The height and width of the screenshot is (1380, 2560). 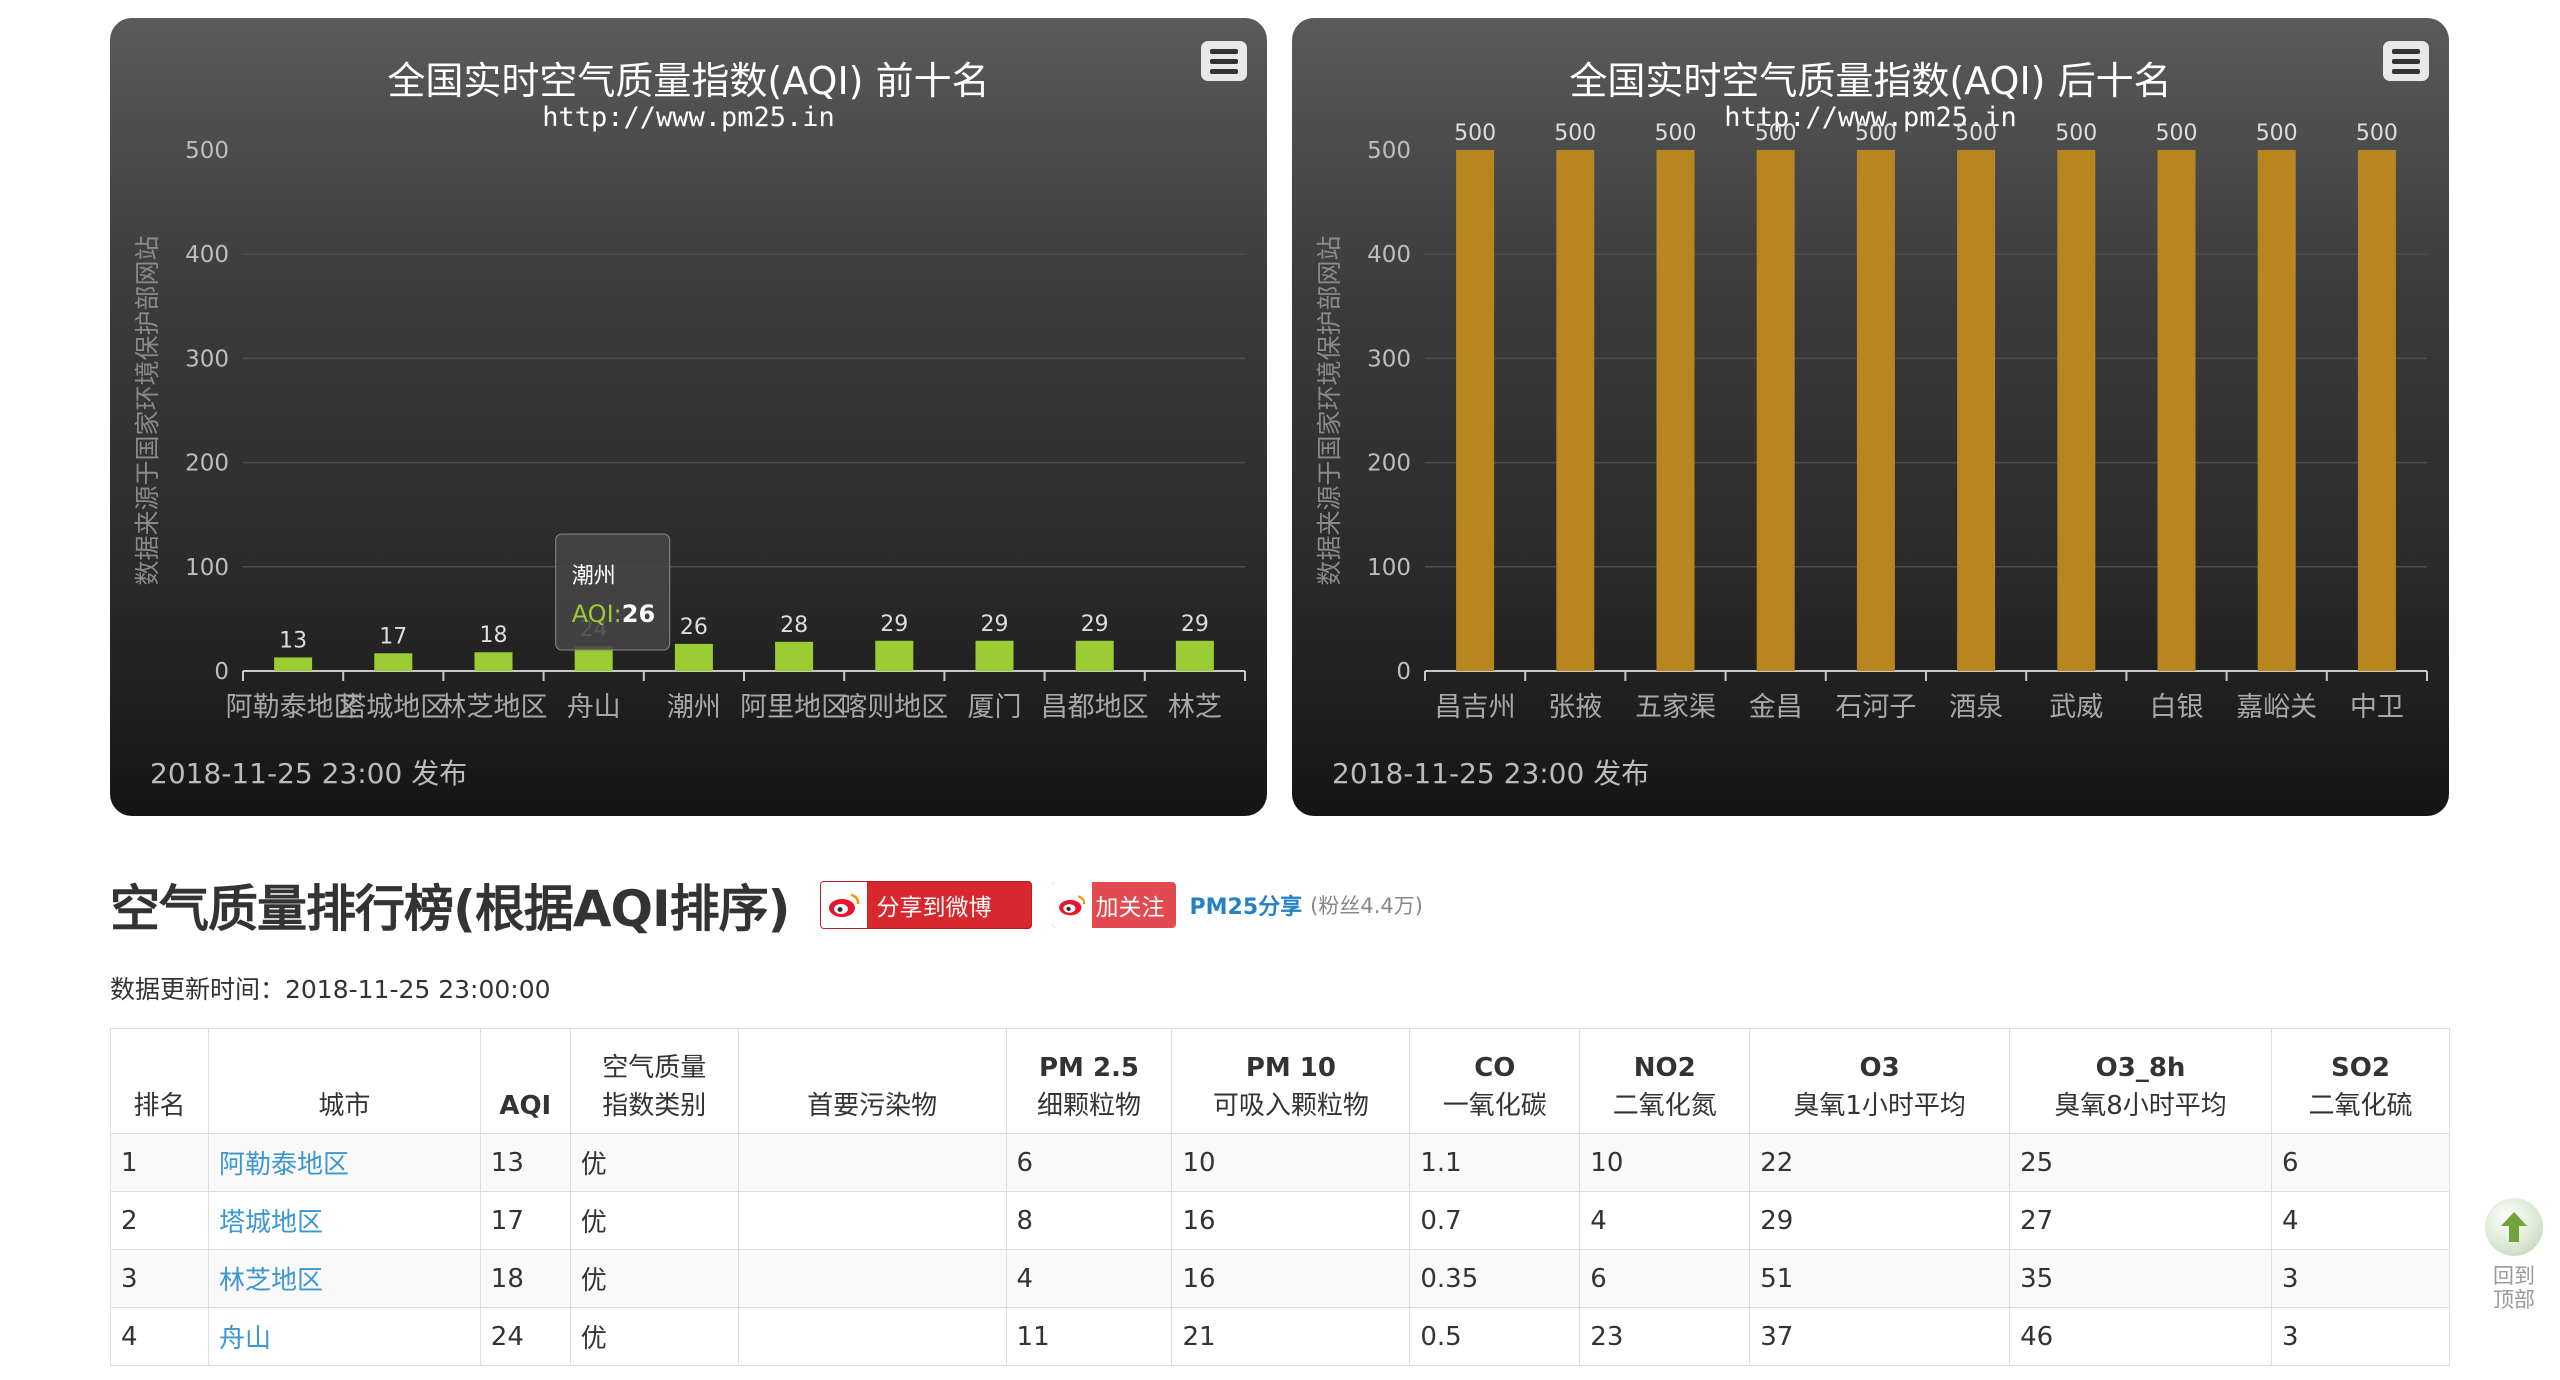 I want to click on y-tick-label: 100, so click(x=207, y=568).